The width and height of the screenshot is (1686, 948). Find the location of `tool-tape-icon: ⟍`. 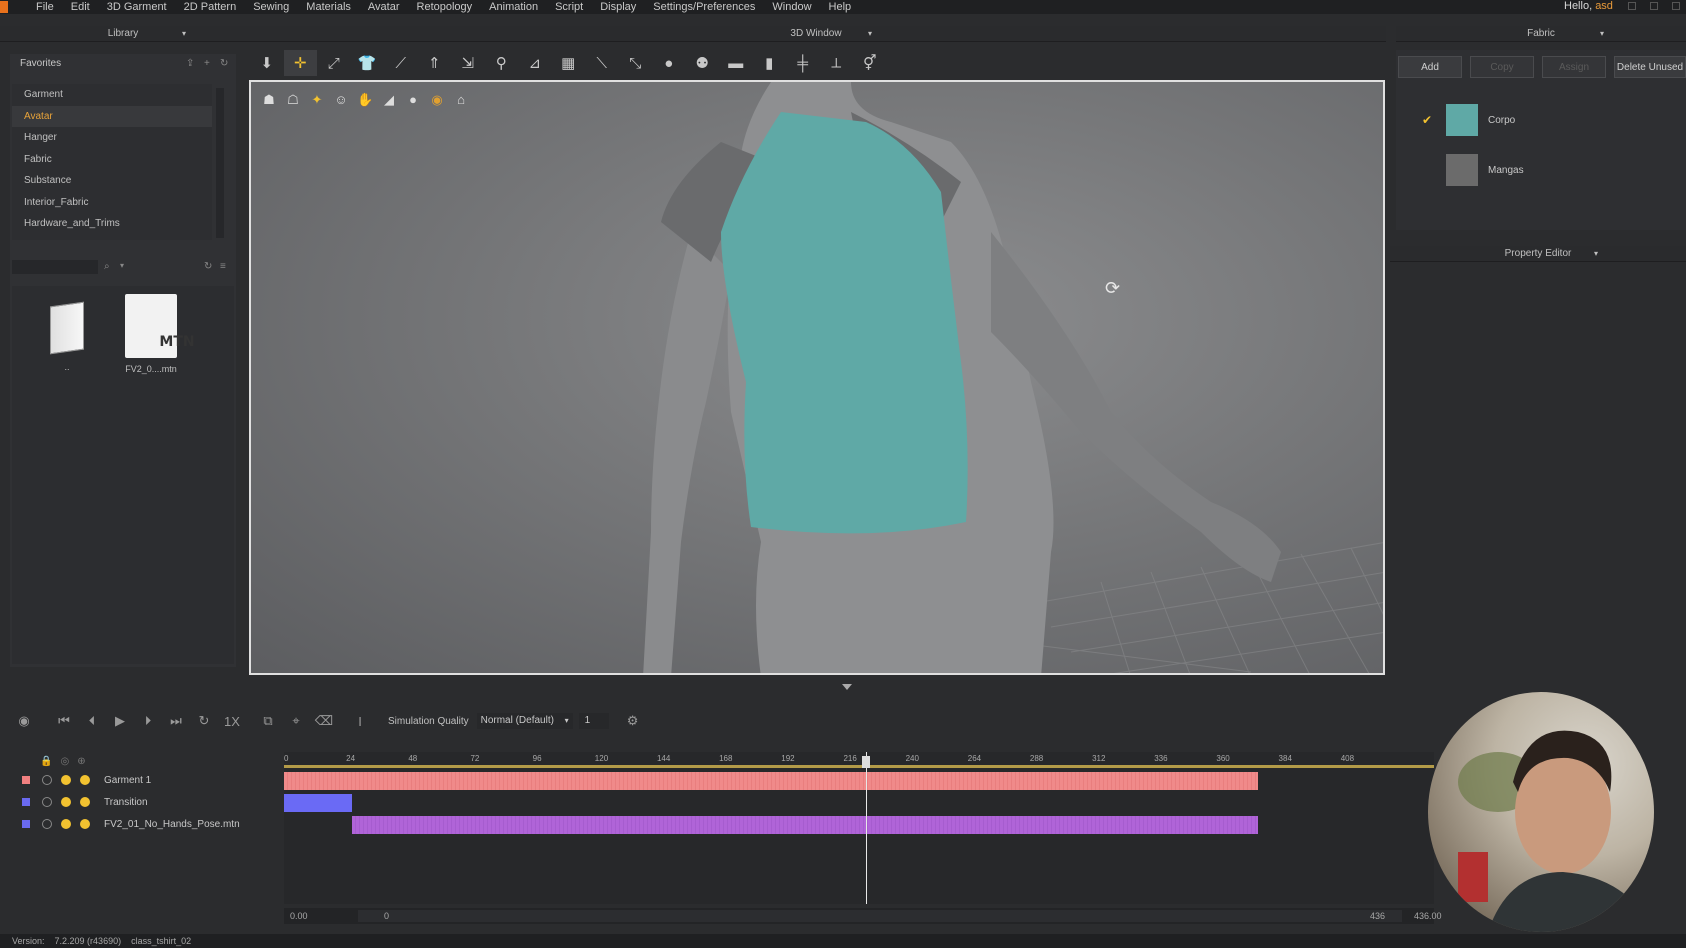

tool-tape-icon: ⟍ is located at coordinates (602, 63).